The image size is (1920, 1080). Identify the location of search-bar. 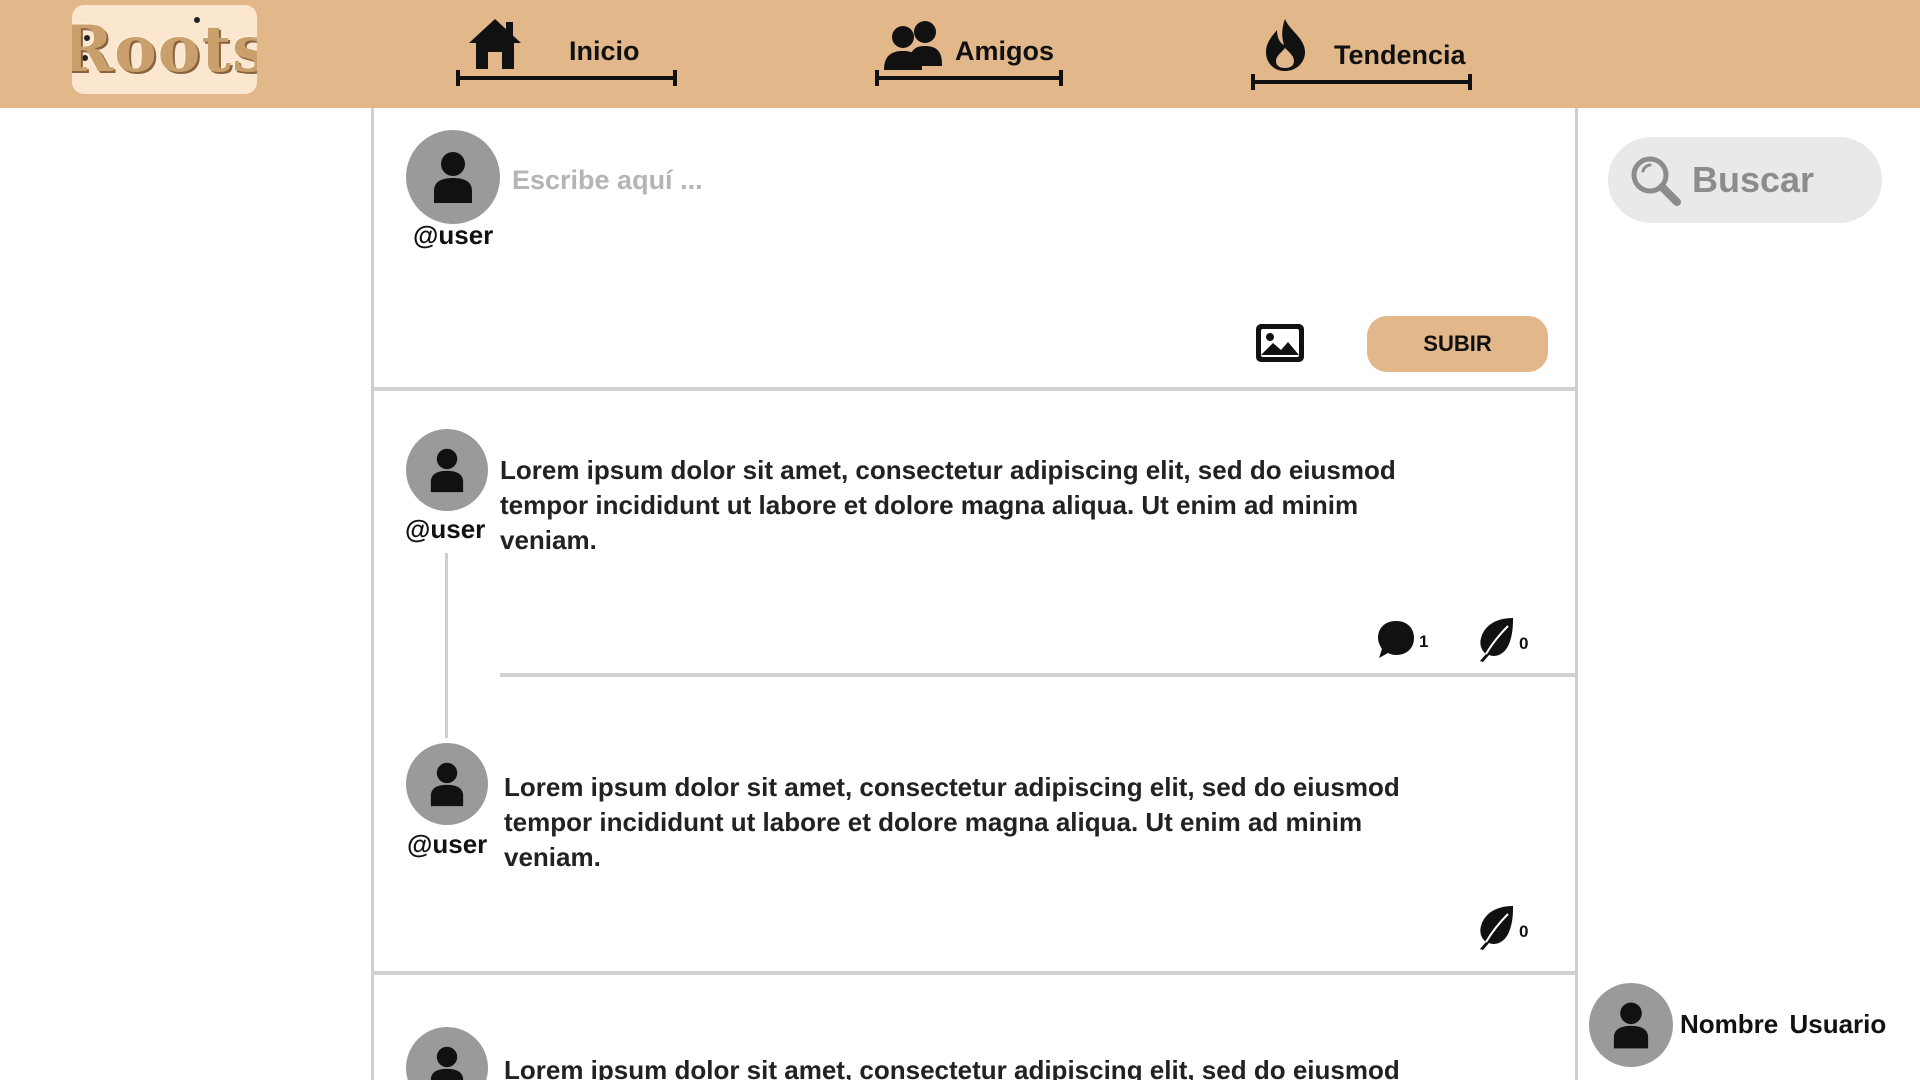
(1745, 180).